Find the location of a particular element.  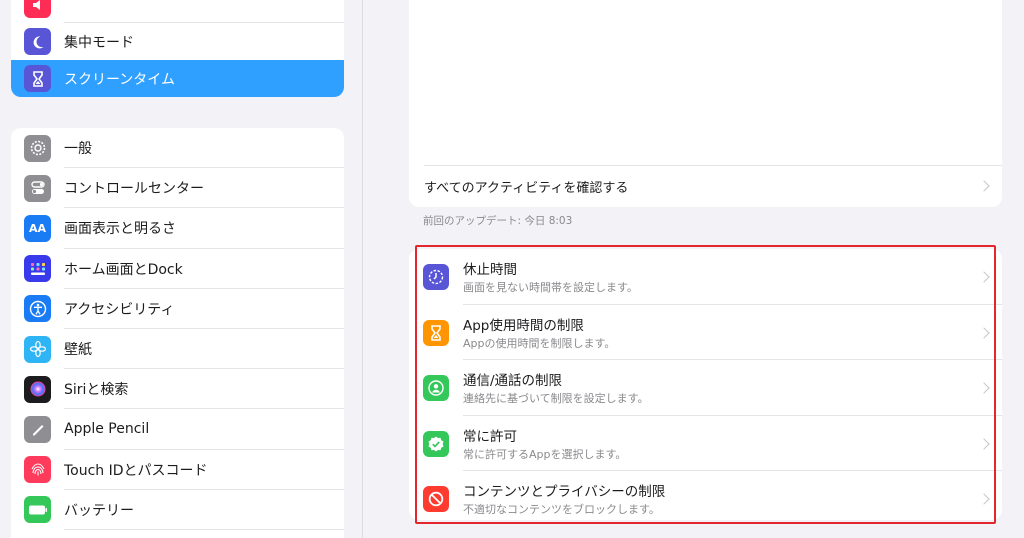

hourglass-icon is located at coordinates (37, 78).